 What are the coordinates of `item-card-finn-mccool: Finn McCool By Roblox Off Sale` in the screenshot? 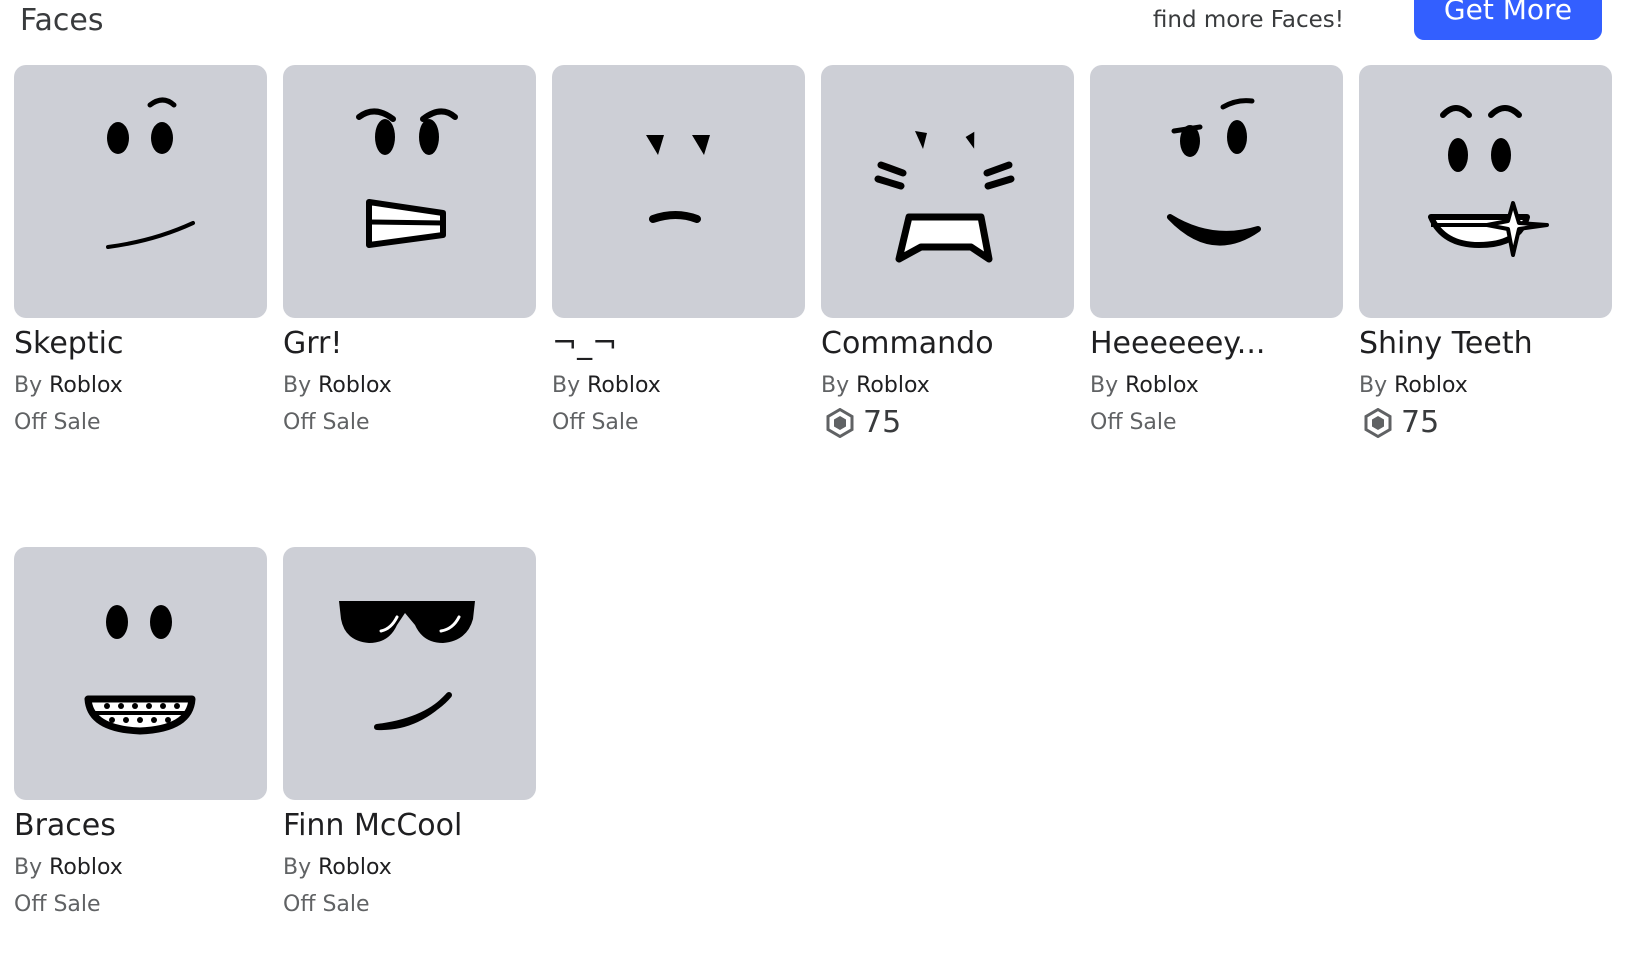 It's located at (409, 733).